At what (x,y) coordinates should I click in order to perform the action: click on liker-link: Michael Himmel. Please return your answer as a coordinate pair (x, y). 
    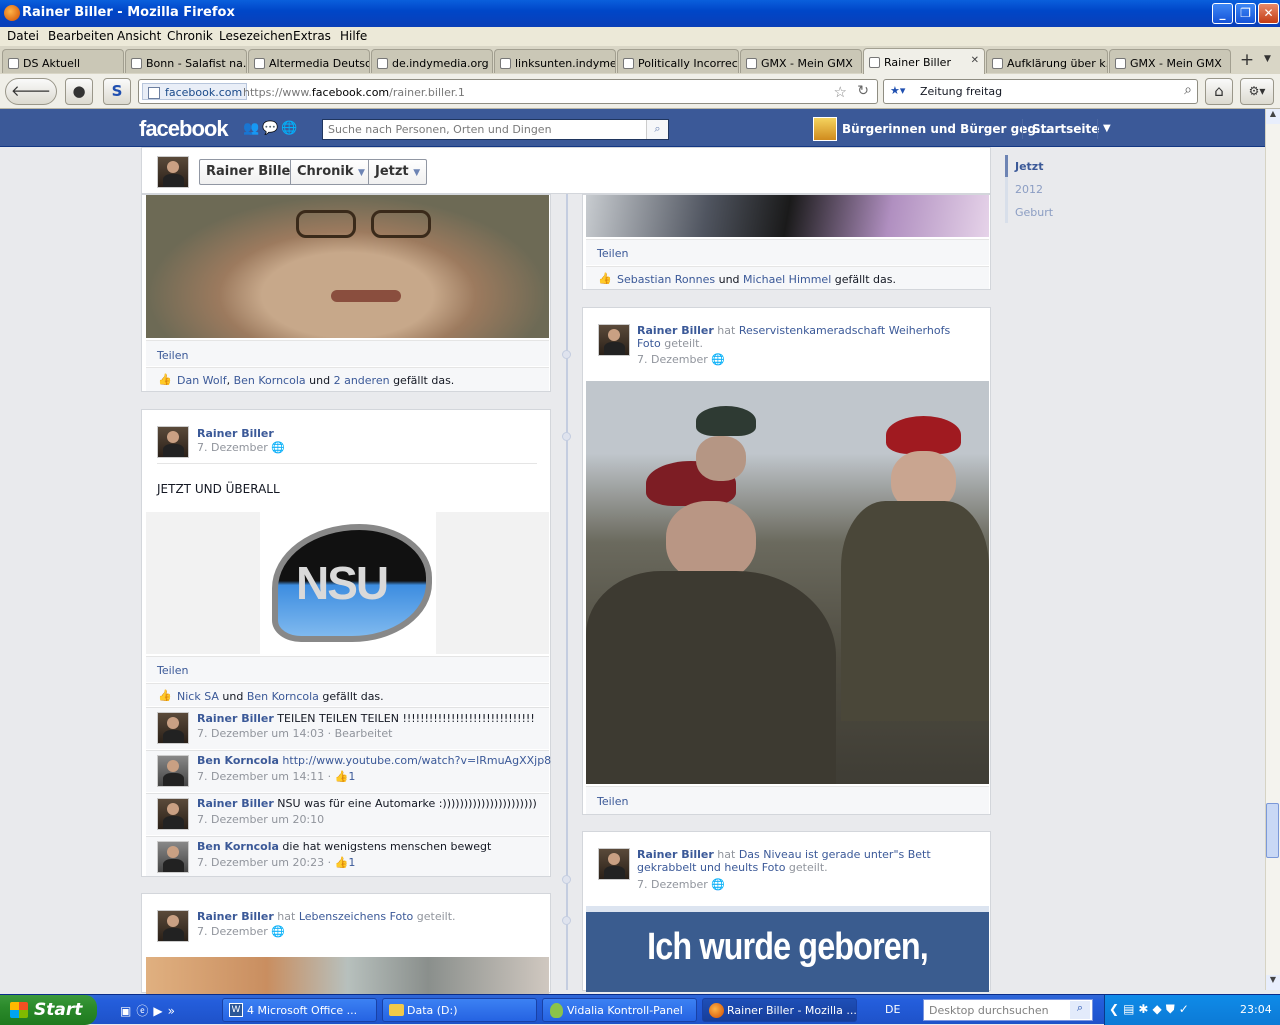
    Looking at the image, I should click on (787, 279).